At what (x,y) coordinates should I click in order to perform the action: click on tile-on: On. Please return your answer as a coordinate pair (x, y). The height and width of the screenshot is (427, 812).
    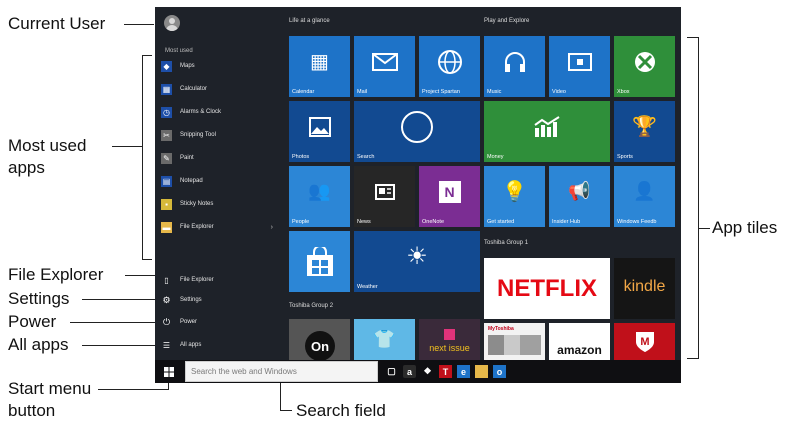
    Looking at the image, I should click on (319, 339).